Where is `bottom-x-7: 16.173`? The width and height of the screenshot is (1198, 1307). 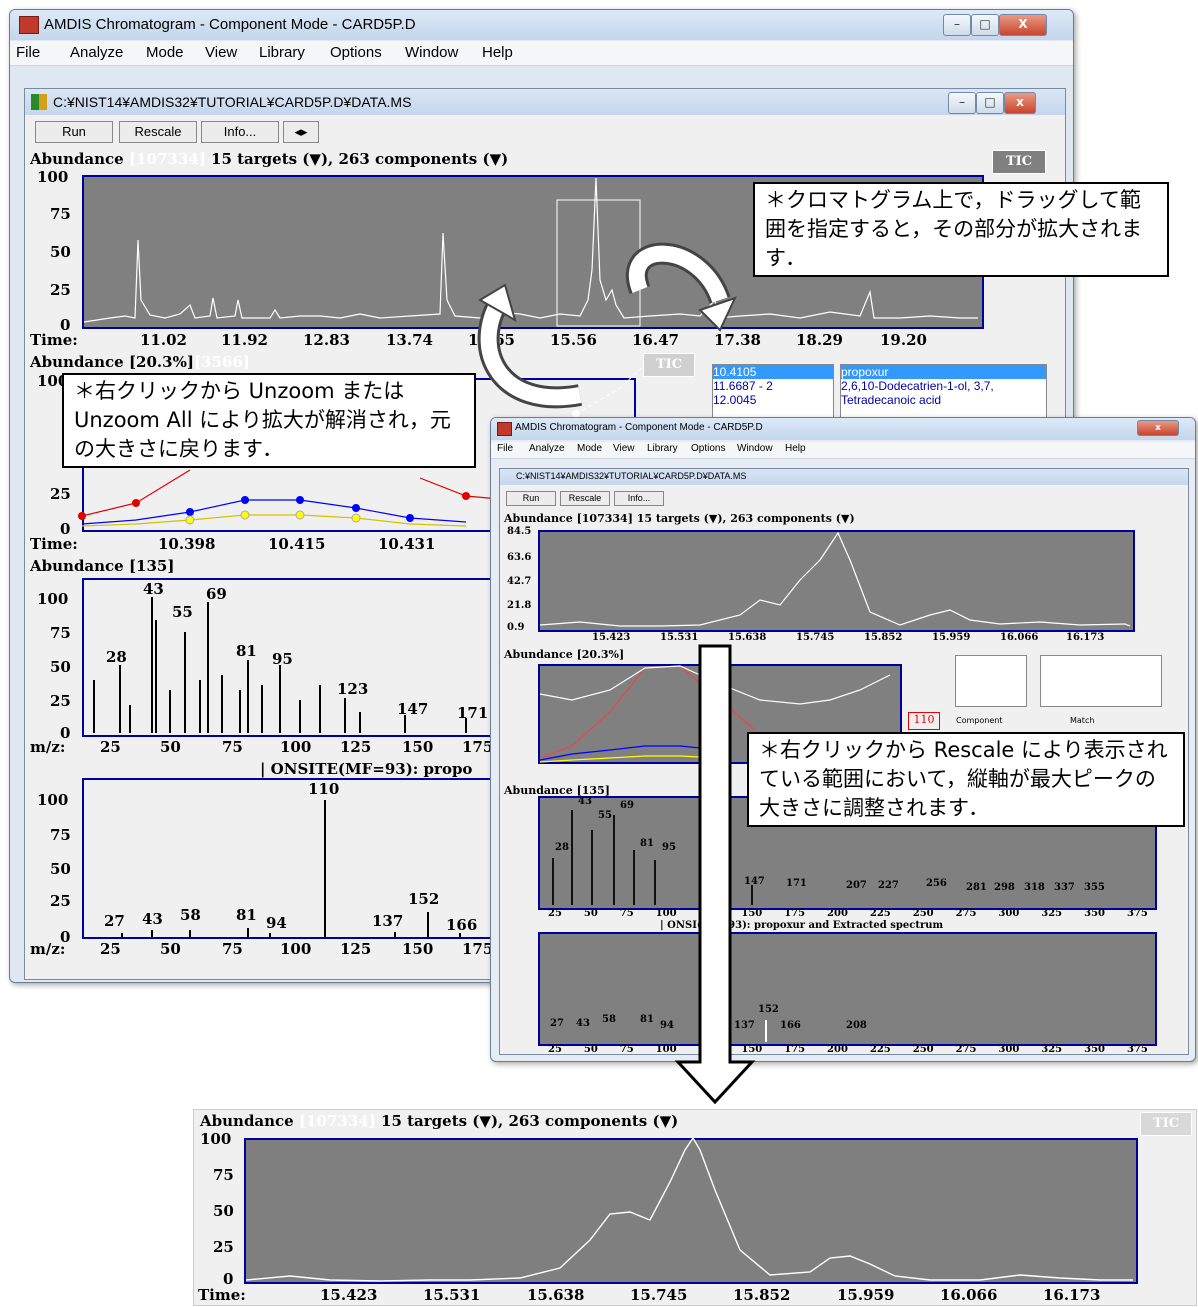
bottom-x-7: 16.173 is located at coordinates (1072, 1295).